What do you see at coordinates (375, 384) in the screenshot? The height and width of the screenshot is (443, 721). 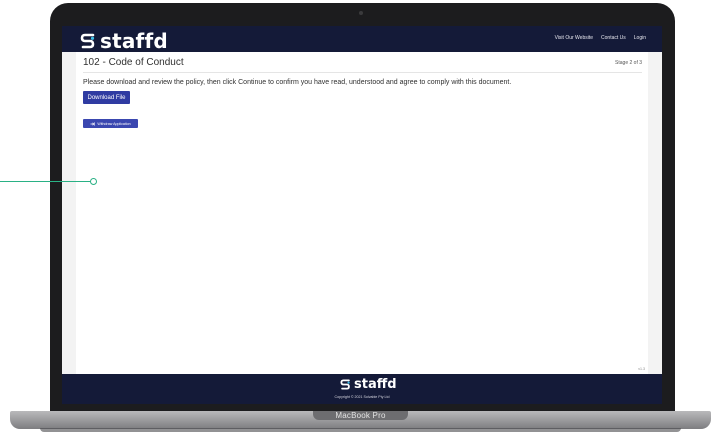 I see `footer-brand-name: staffd` at bounding box center [375, 384].